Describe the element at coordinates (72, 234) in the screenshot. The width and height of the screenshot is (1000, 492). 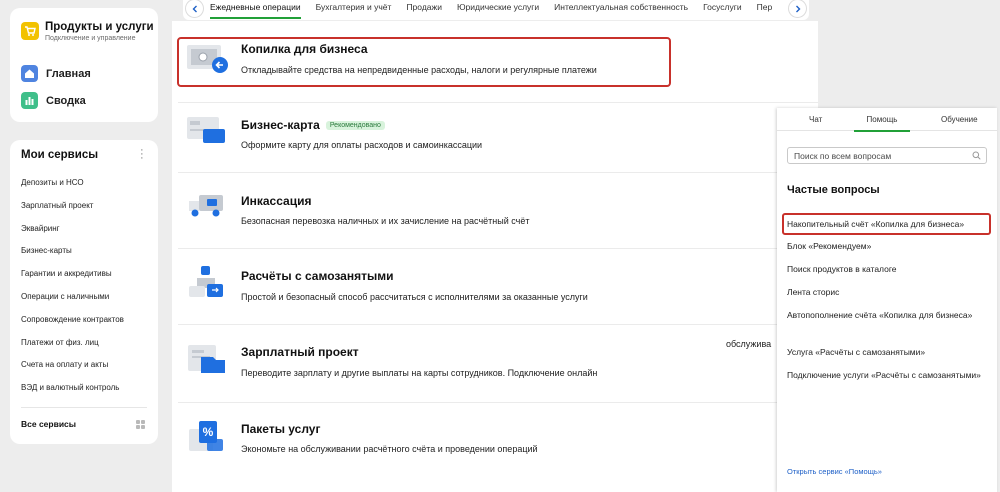
I see `service-item: Эквайринг` at that location.